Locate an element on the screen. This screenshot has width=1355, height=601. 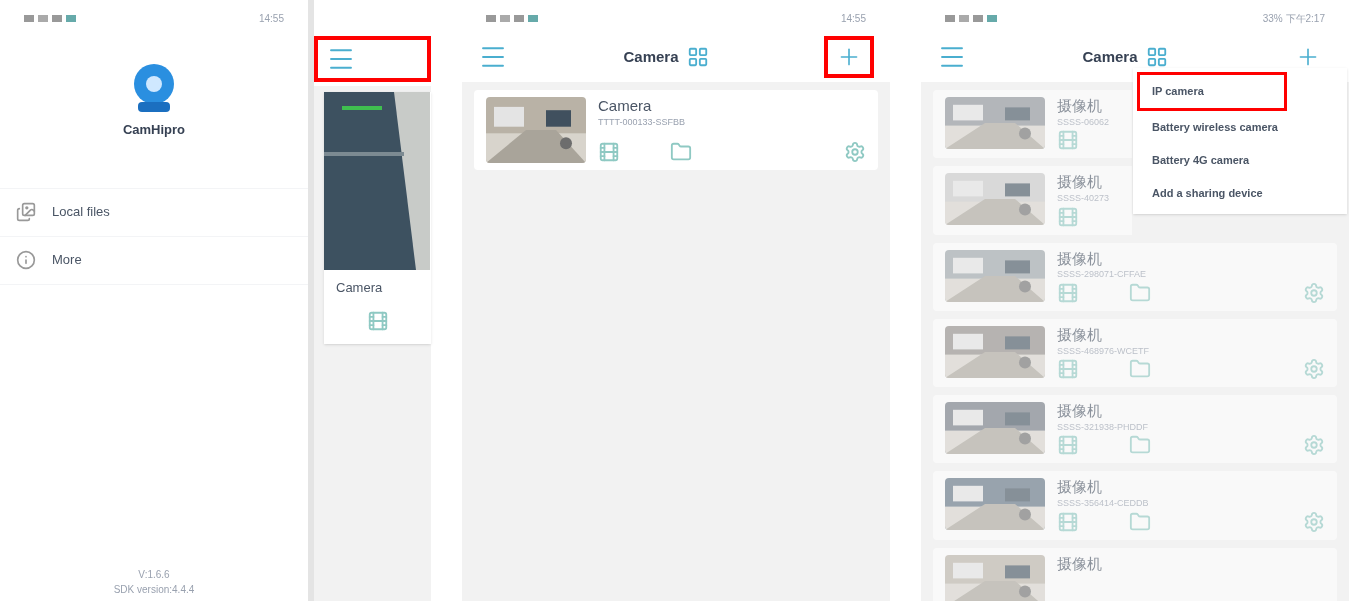
device-uid: SSSS-356414-CEDDB is located at coordinates (1103, 503).